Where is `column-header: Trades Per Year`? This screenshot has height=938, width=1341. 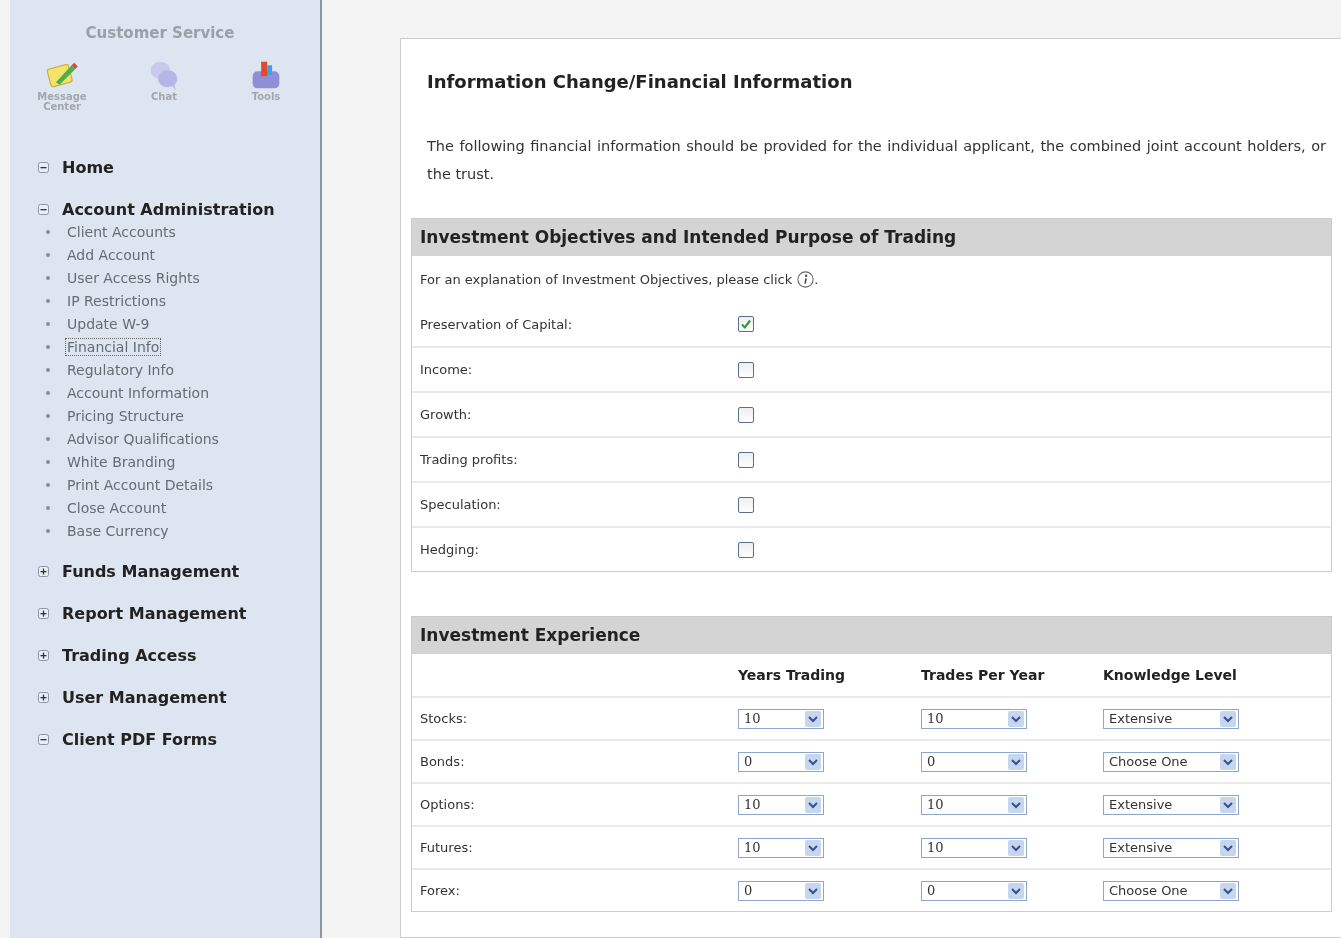 column-header: Trades Per Year is located at coordinates (983, 675).